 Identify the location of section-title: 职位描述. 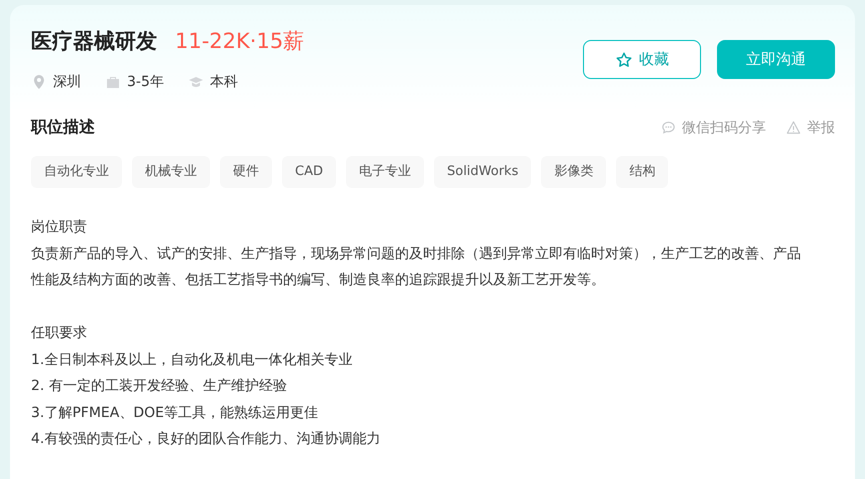
(63, 127).